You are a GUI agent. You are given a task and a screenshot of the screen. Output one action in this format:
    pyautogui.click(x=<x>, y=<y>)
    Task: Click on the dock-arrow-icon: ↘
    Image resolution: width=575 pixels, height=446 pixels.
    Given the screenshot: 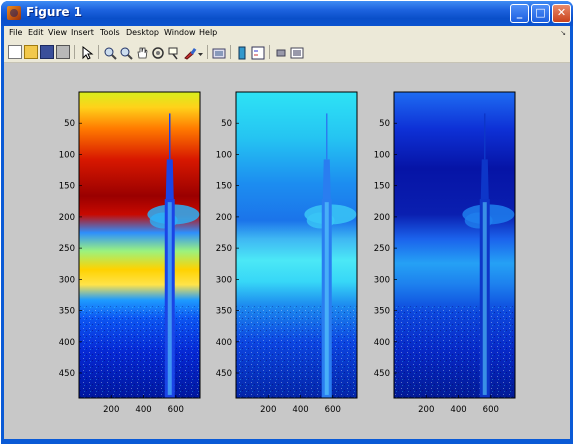 What is the action you would take?
    pyautogui.click(x=563, y=33)
    